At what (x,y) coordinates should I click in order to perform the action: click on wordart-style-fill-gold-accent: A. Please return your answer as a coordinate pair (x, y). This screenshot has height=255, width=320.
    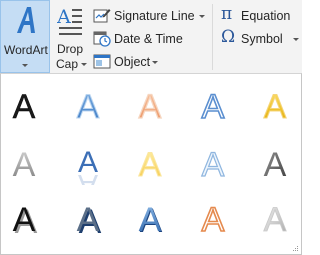
    Looking at the image, I should click on (275, 105).